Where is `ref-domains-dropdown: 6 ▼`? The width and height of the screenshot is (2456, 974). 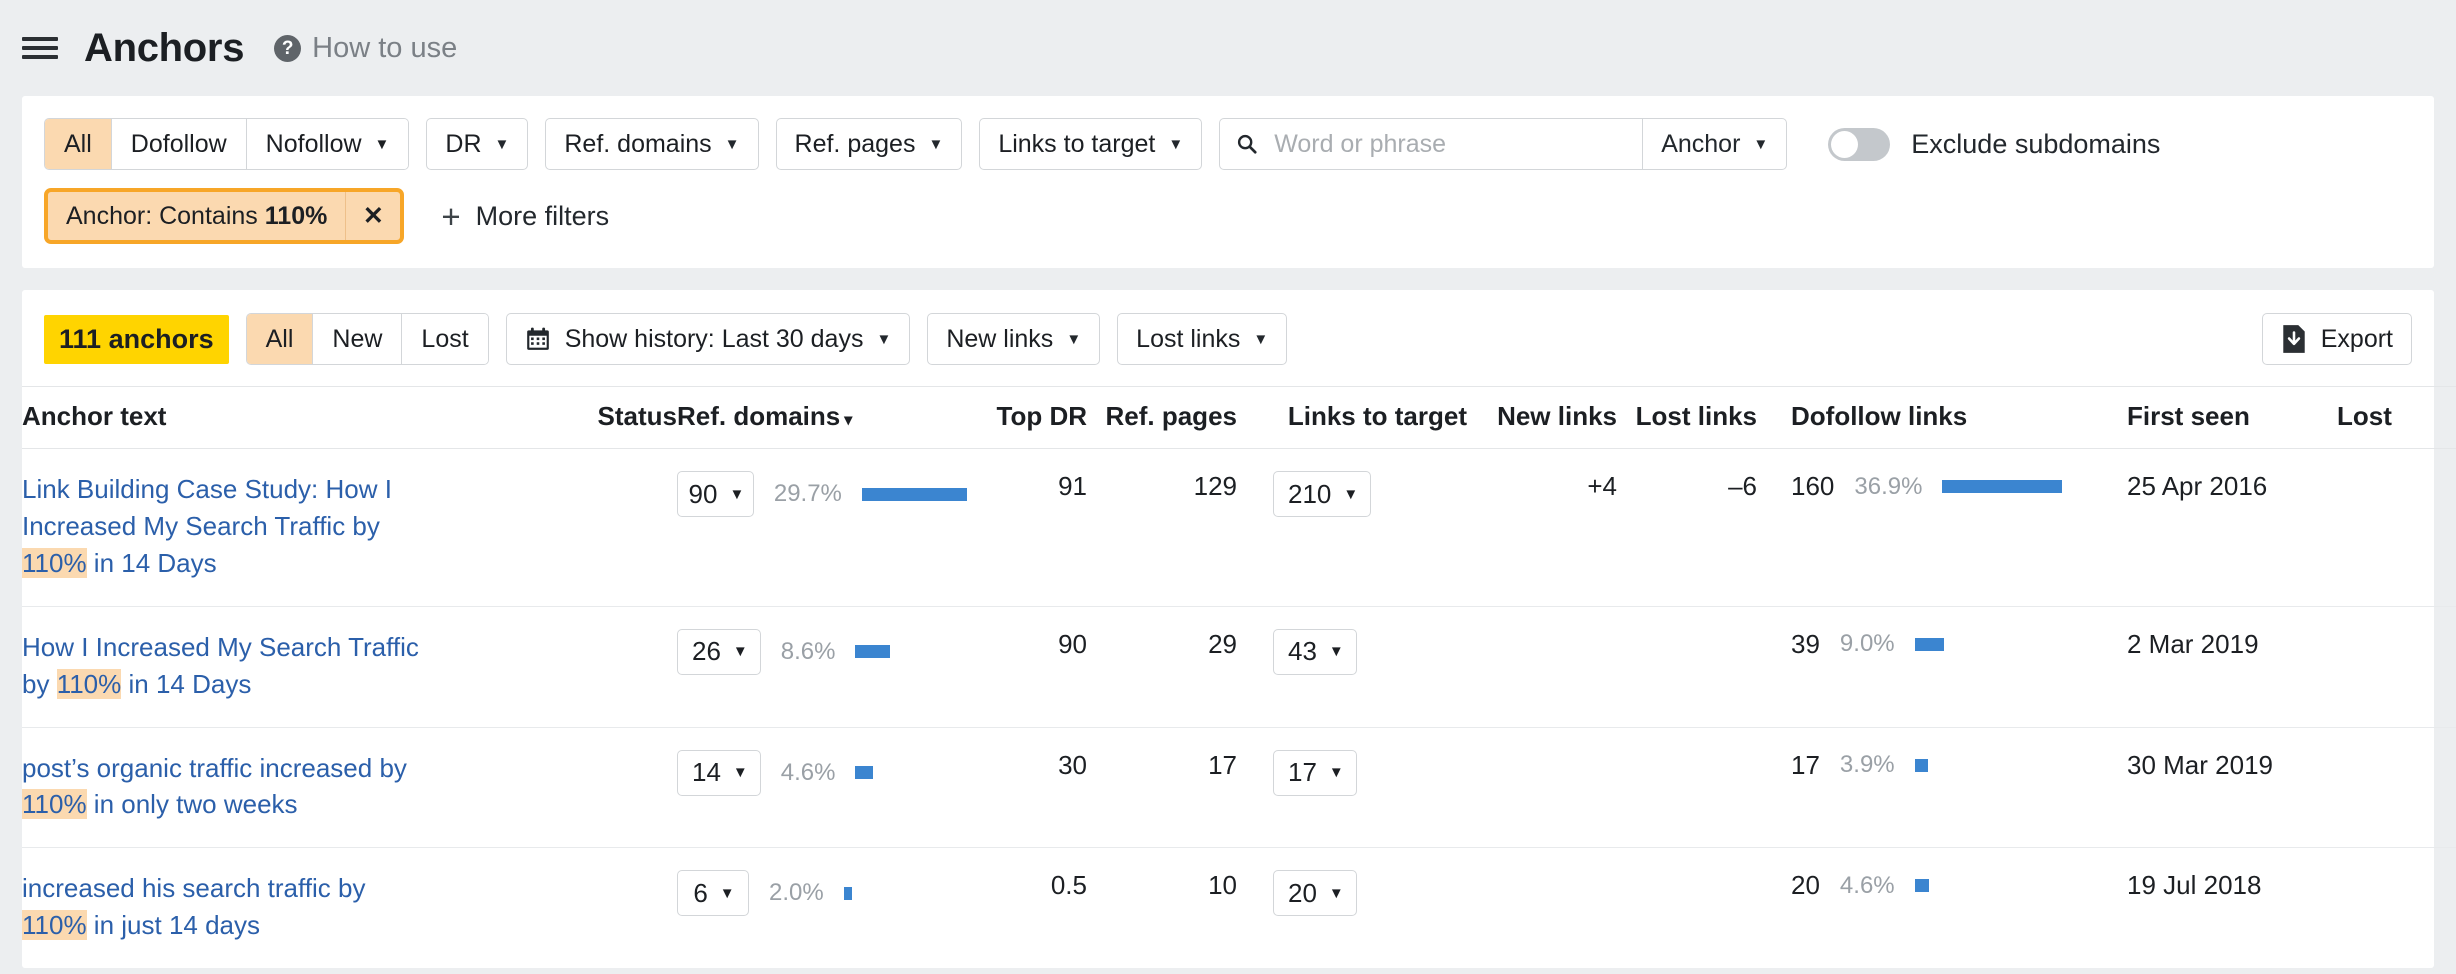 ref-domains-dropdown: 6 ▼ is located at coordinates (713, 893).